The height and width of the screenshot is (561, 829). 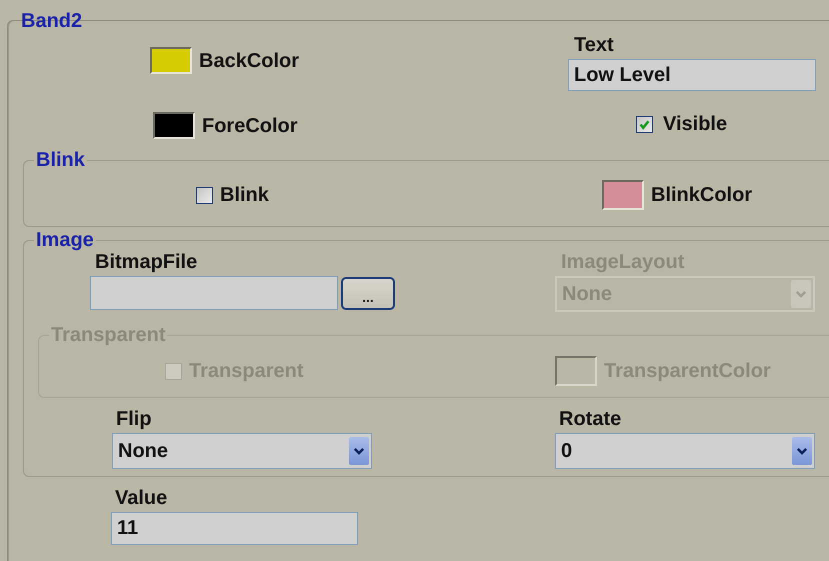 What do you see at coordinates (52, 21) in the screenshot?
I see `group-title: Band2` at bounding box center [52, 21].